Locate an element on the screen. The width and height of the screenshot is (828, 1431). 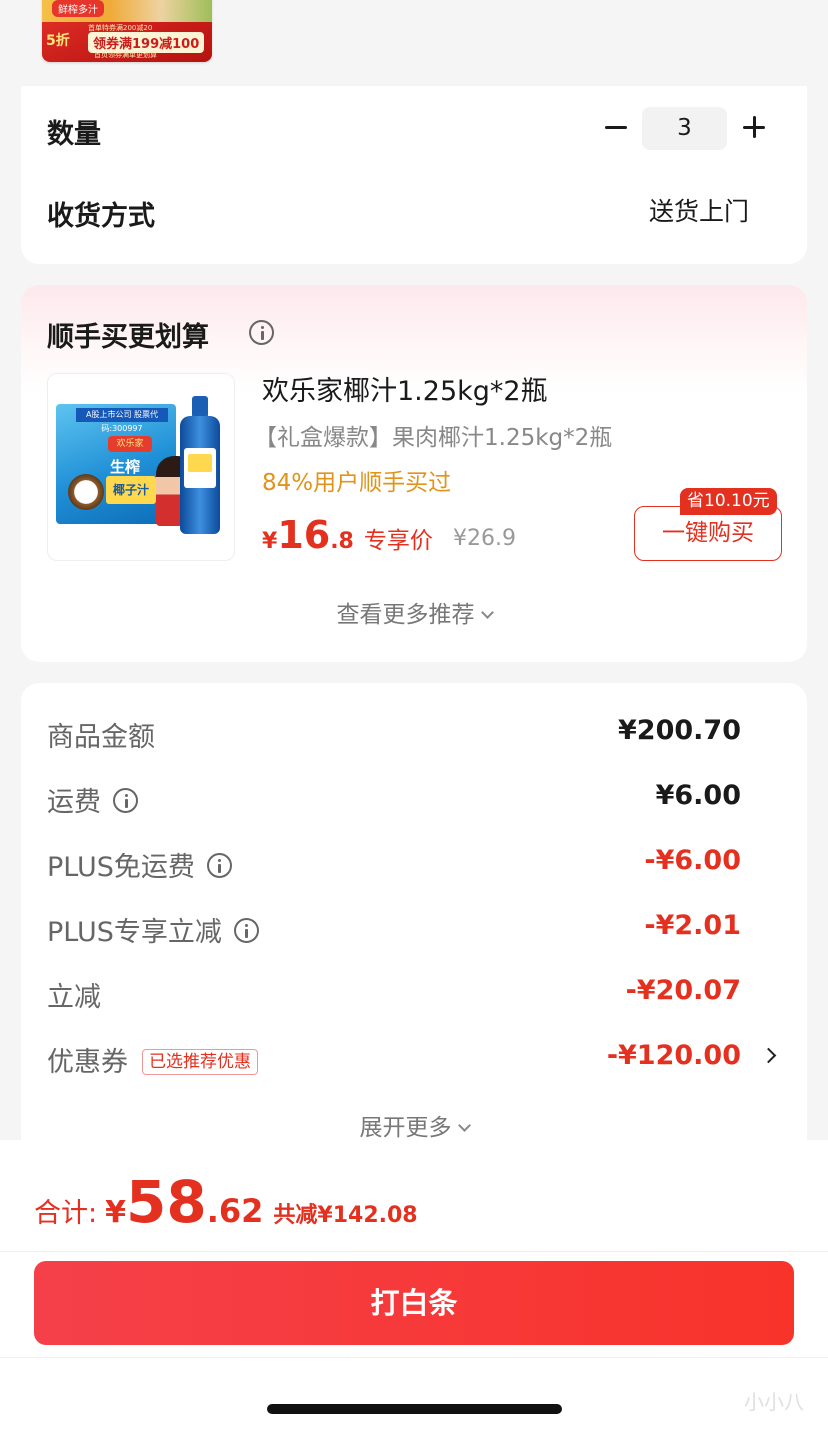
coconut-graphic is located at coordinates (86, 492).